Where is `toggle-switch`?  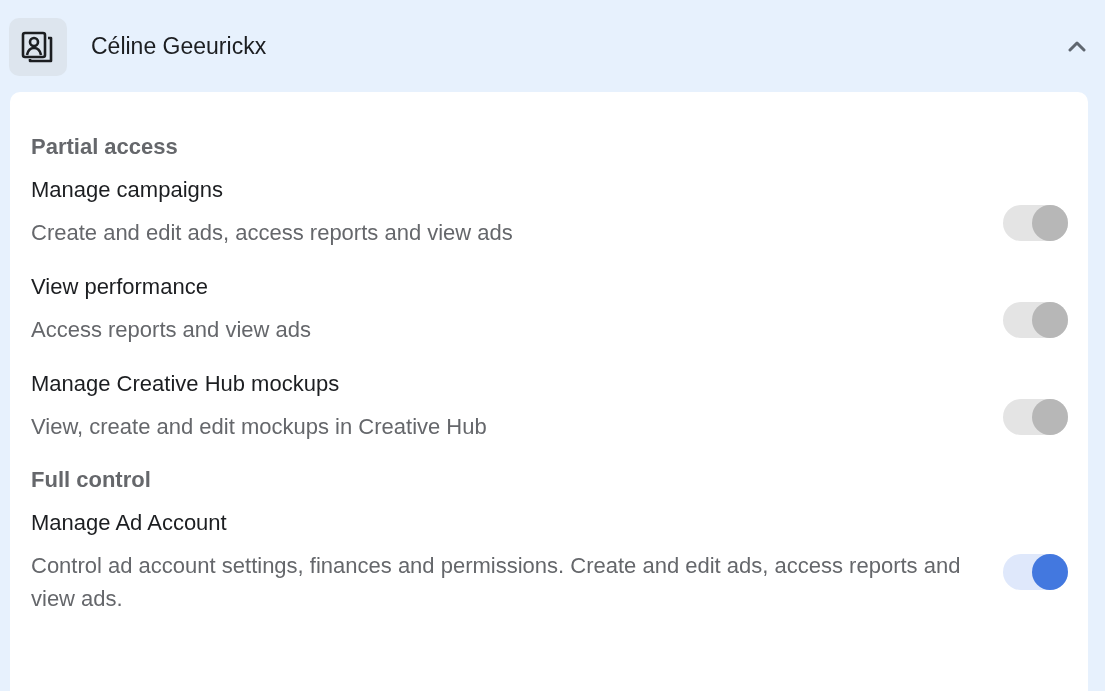
toggle-switch is located at coordinates (1035, 572).